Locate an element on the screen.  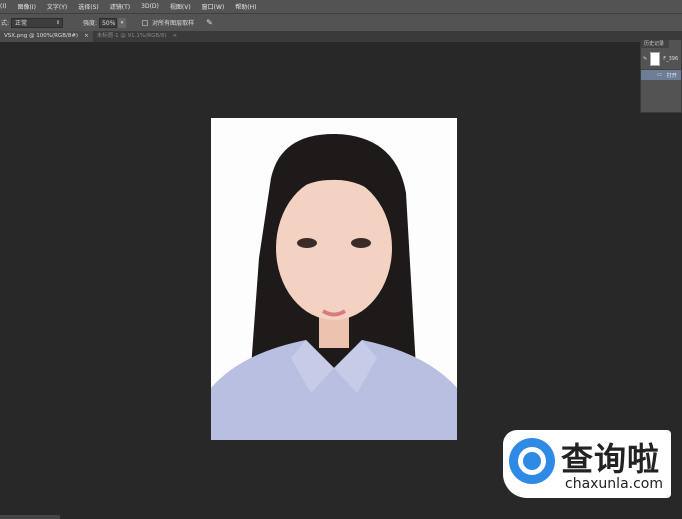
strength-input: 50% is located at coordinates (108, 22).